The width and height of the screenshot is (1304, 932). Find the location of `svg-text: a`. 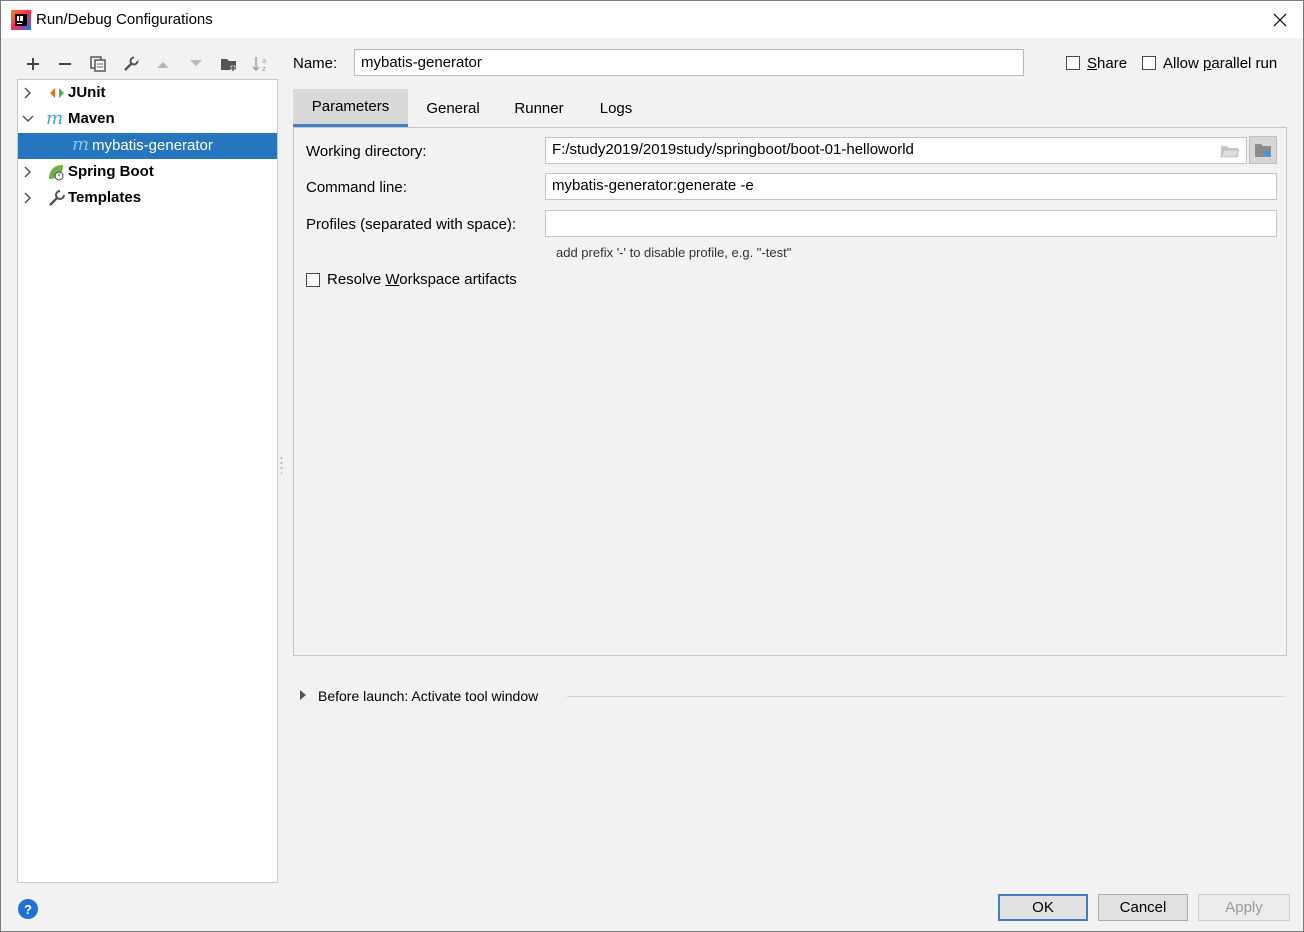

svg-text: a is located at coordinates (264, 61).